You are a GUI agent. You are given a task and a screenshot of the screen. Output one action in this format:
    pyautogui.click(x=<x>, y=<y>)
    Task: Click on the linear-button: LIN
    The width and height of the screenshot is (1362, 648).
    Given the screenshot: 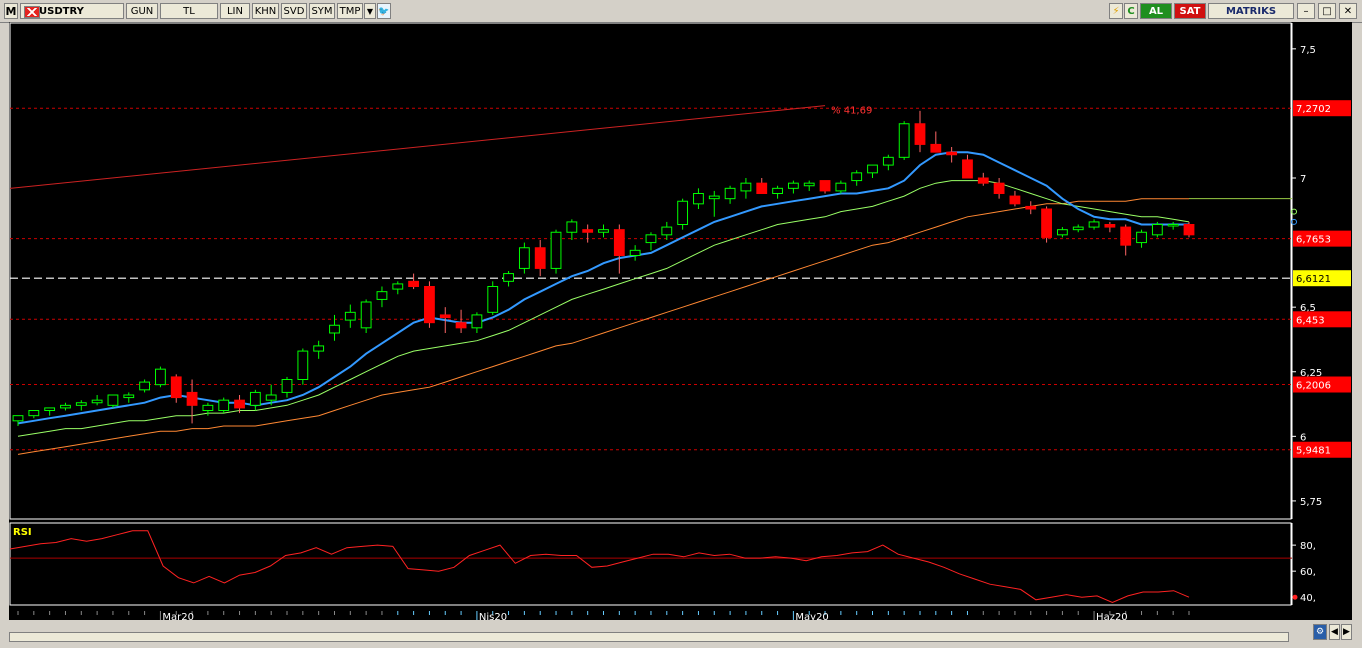 What is the action you would take?
    pyautogui.click(x=235, y=11)
    